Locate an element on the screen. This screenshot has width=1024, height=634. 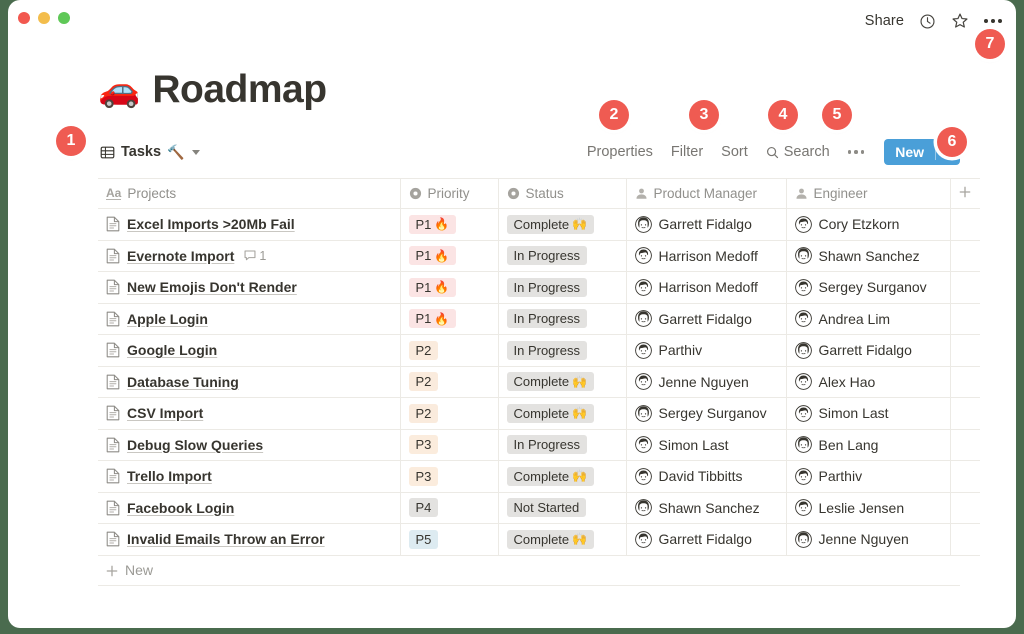
cell-project-title: Debug Slow Queries is located at coordinates (249, 445).